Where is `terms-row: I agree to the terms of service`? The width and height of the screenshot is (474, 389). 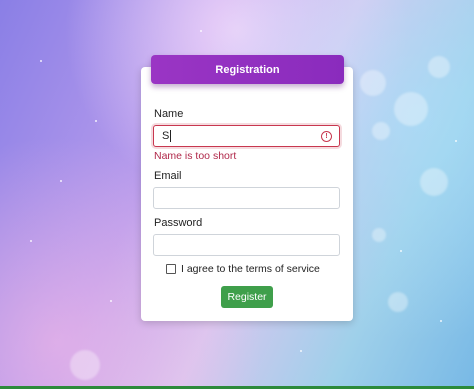 terms-row: I agree to the terms of service is located at coordinates (243, 269).